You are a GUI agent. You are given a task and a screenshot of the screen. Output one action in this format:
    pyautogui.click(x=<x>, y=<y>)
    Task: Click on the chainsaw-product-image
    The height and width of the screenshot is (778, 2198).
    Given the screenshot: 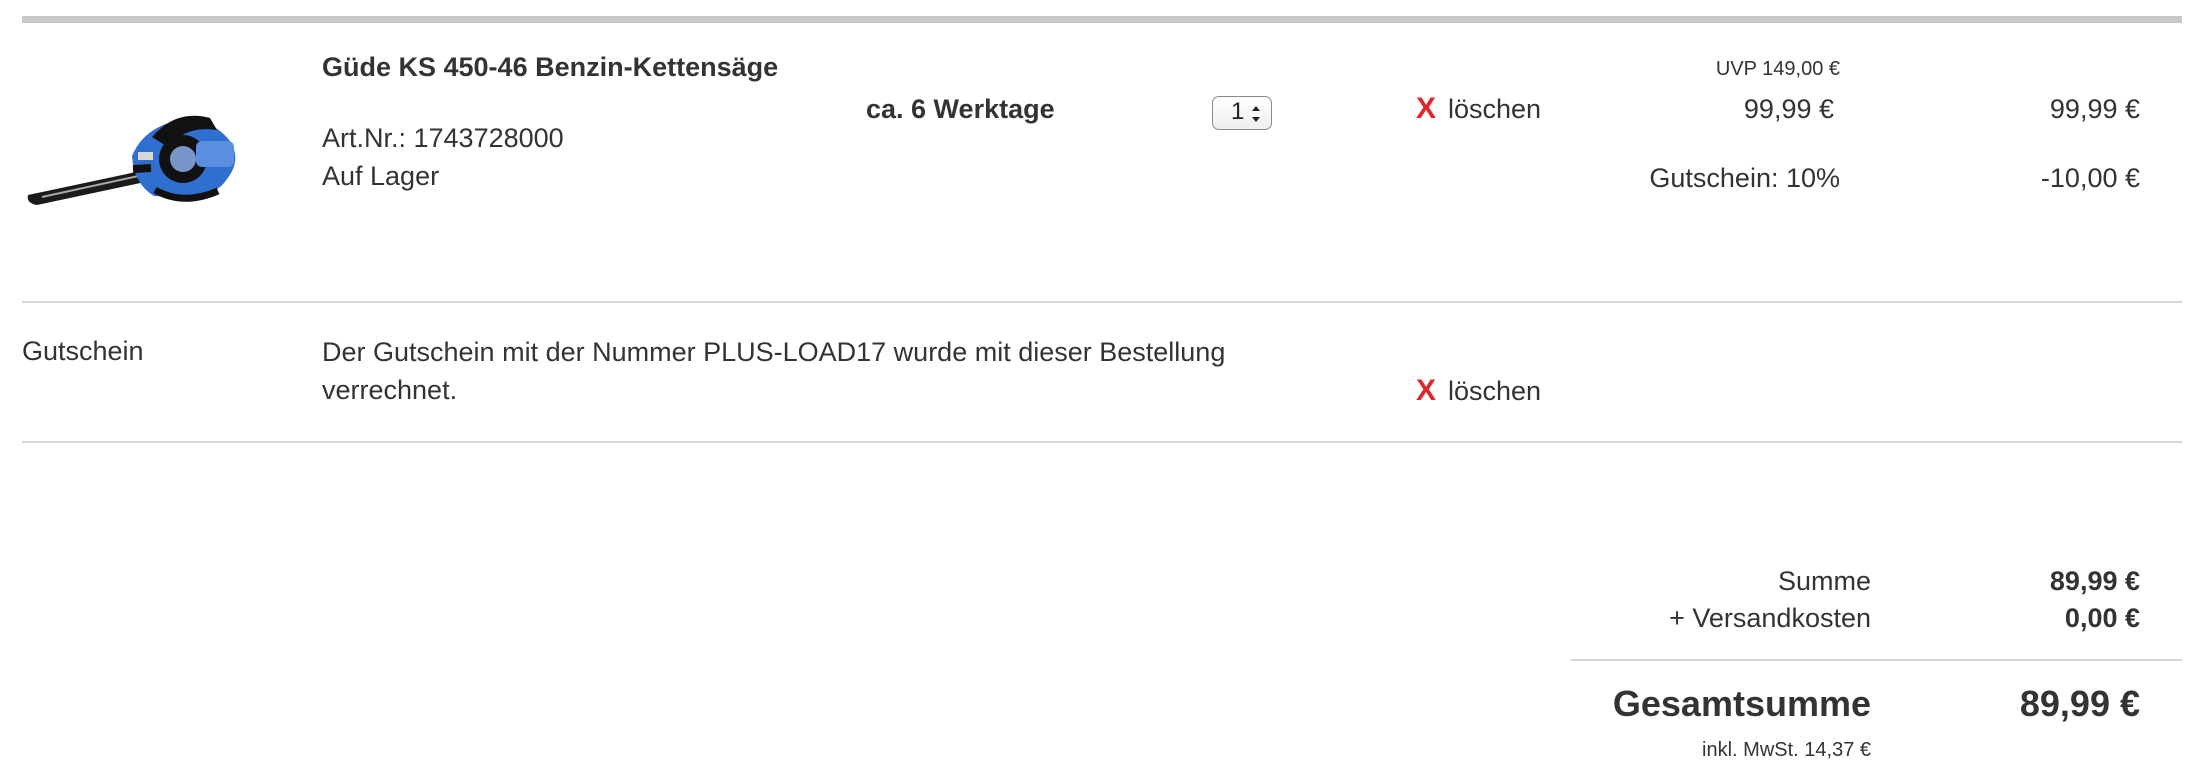 What is the action you would take?
    pyautogui.click(x=136, y=162)
    